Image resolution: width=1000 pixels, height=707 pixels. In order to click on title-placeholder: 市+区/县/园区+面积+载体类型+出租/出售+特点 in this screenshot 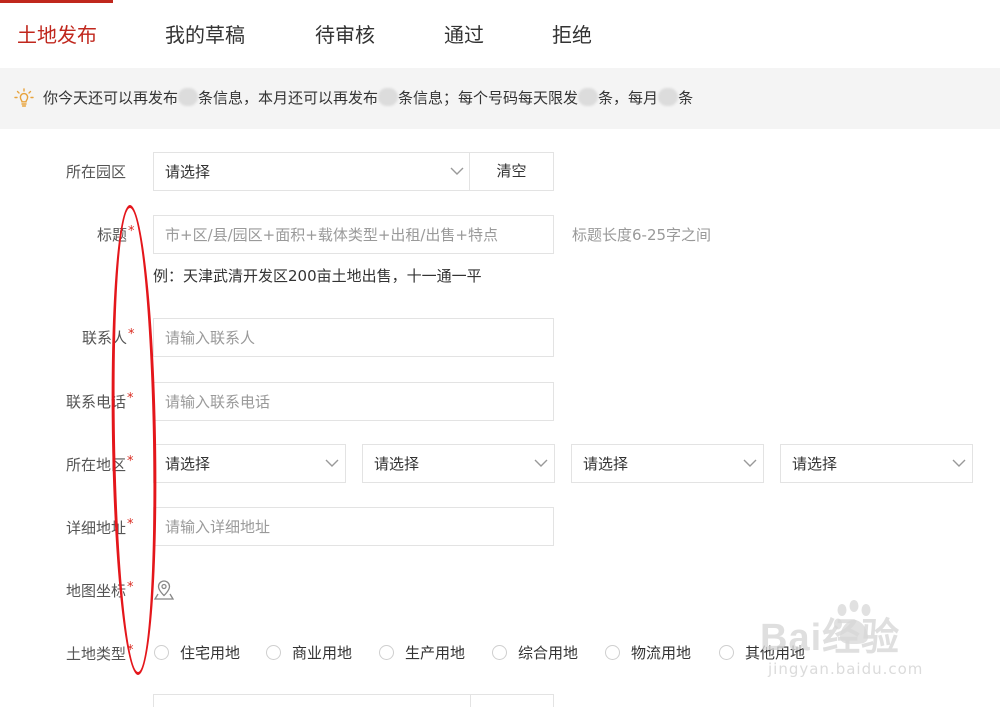, I will do `click(332, 235)`.